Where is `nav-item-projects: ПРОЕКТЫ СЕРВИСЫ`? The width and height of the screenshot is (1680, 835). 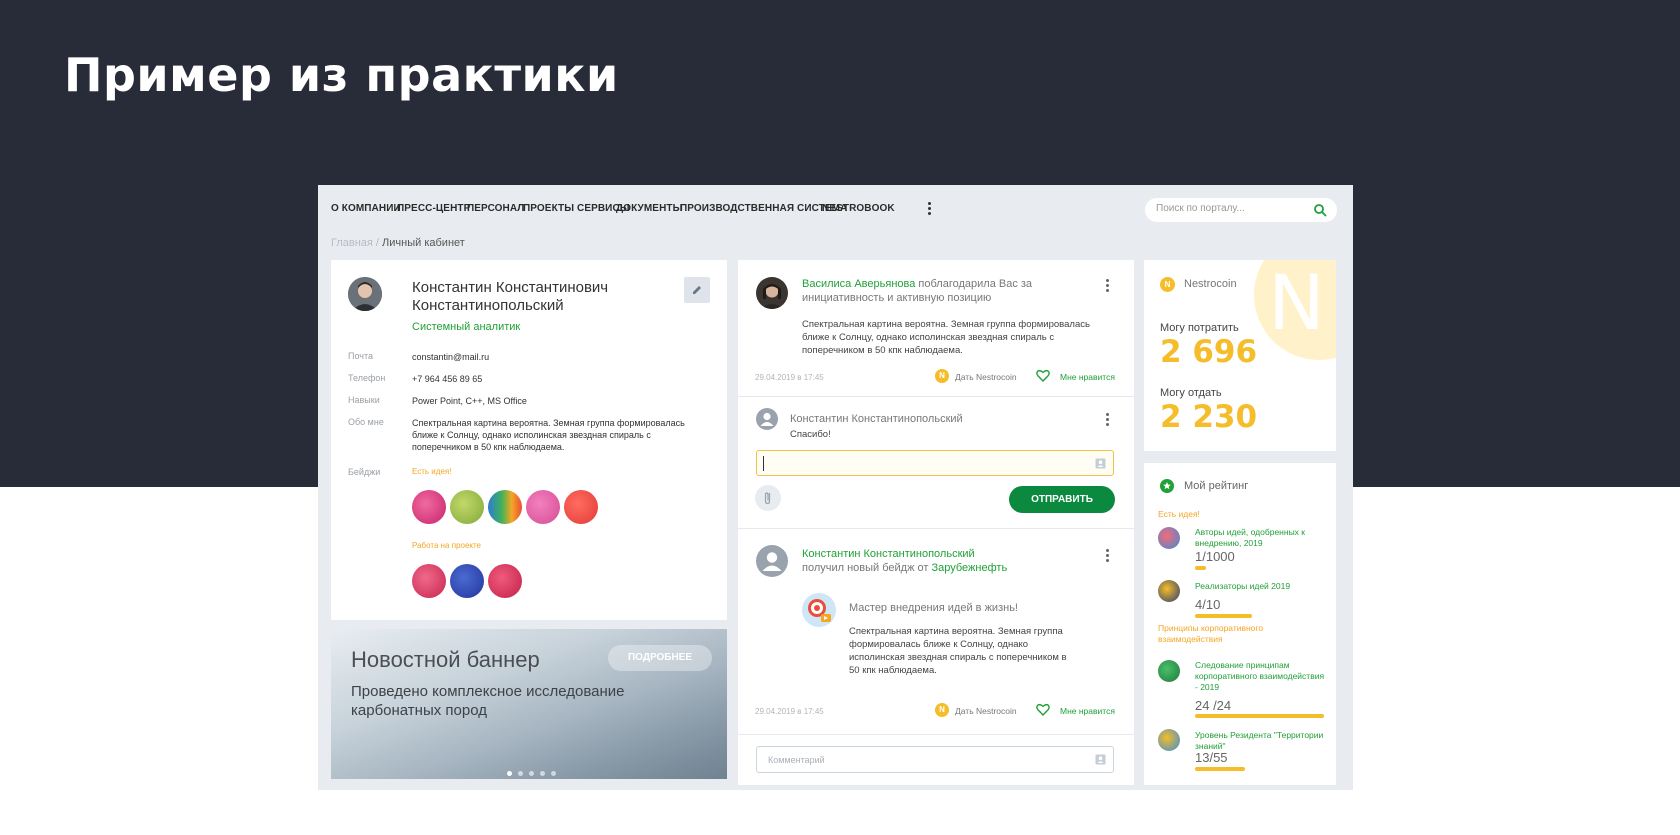
nav-item-projects: ПРОЕКТЫ СЕРВИСЫ is located at coordinates (576, 208).